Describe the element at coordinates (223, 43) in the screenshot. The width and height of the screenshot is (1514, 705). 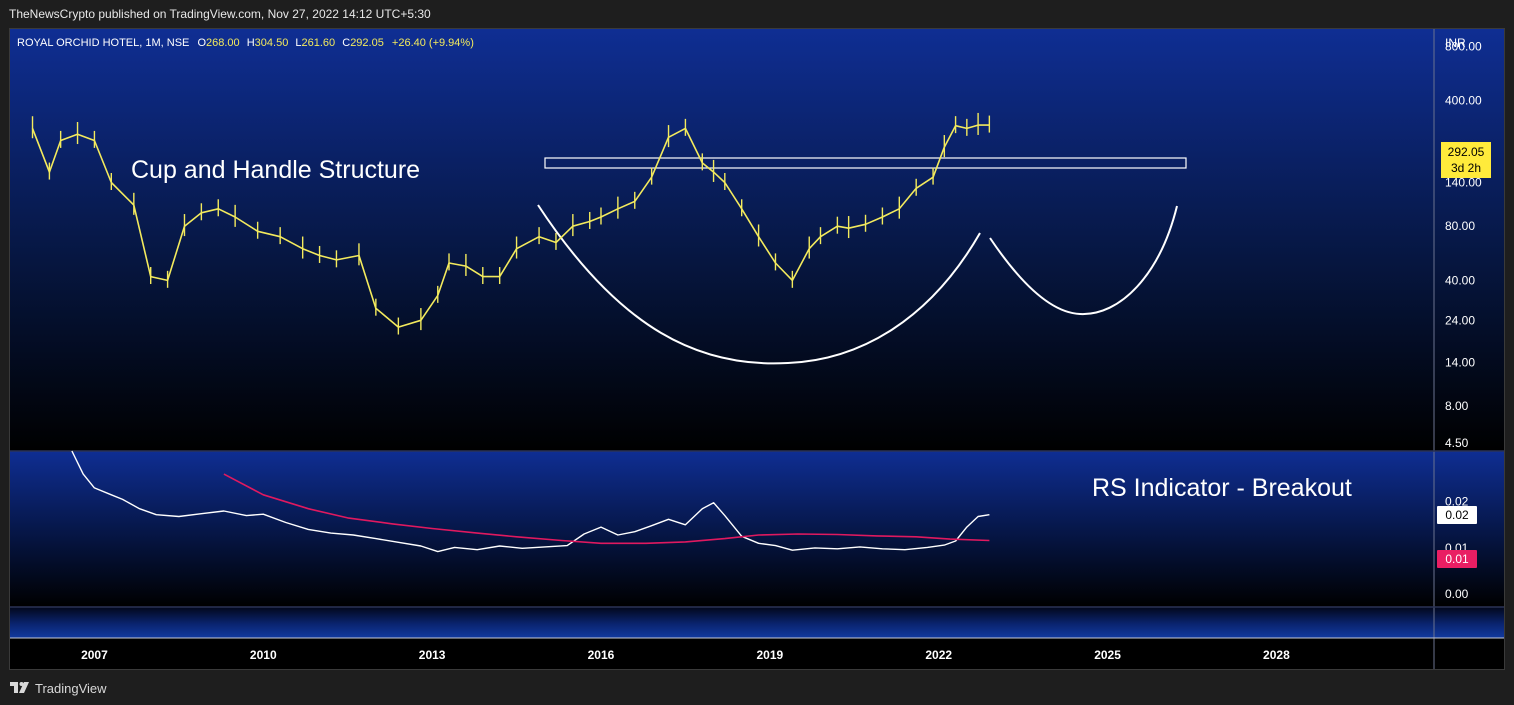
I see `legend-open-value: 268.00` at that location.